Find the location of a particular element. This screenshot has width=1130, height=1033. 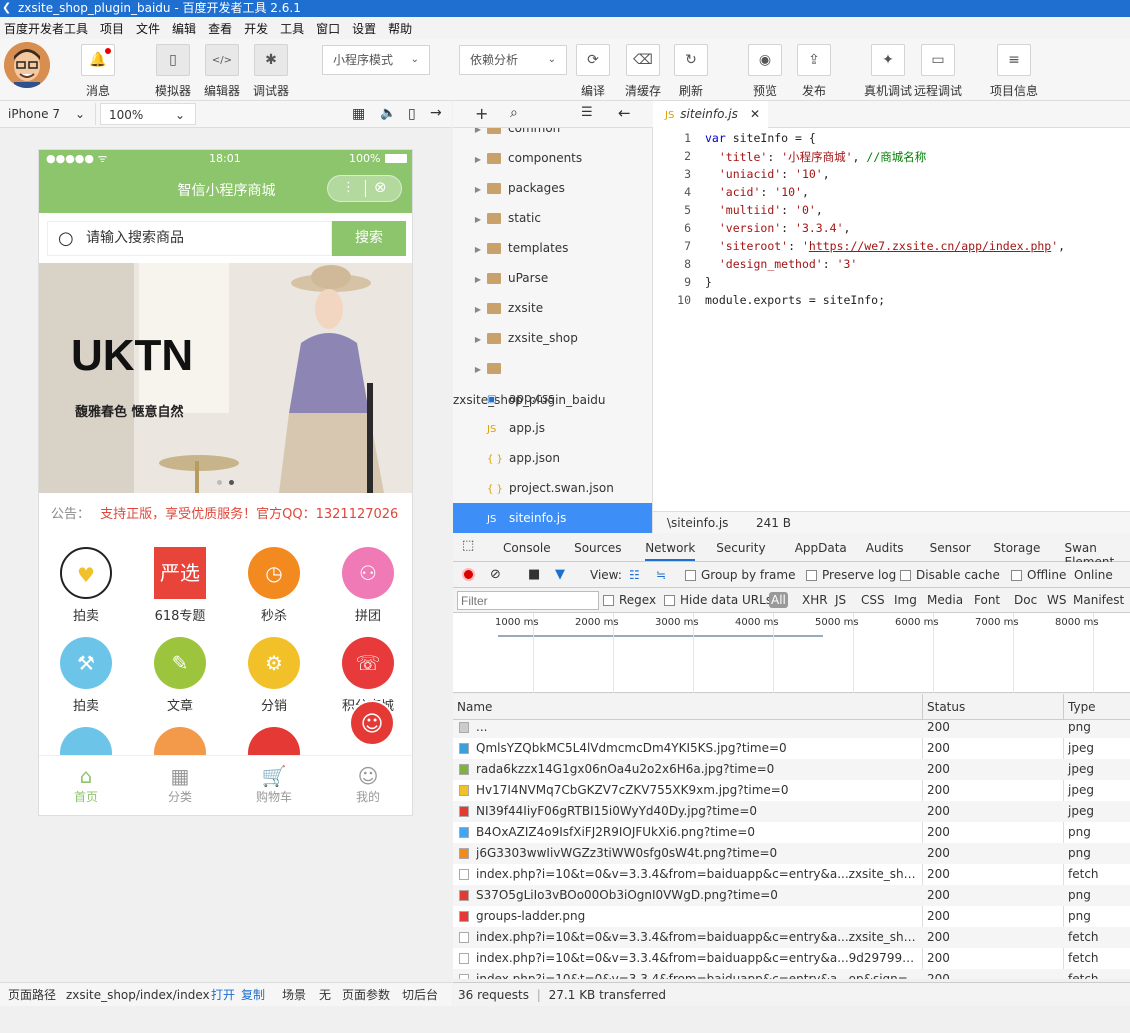

volume-icon: 🔈 is located at coordinates (388, 113).